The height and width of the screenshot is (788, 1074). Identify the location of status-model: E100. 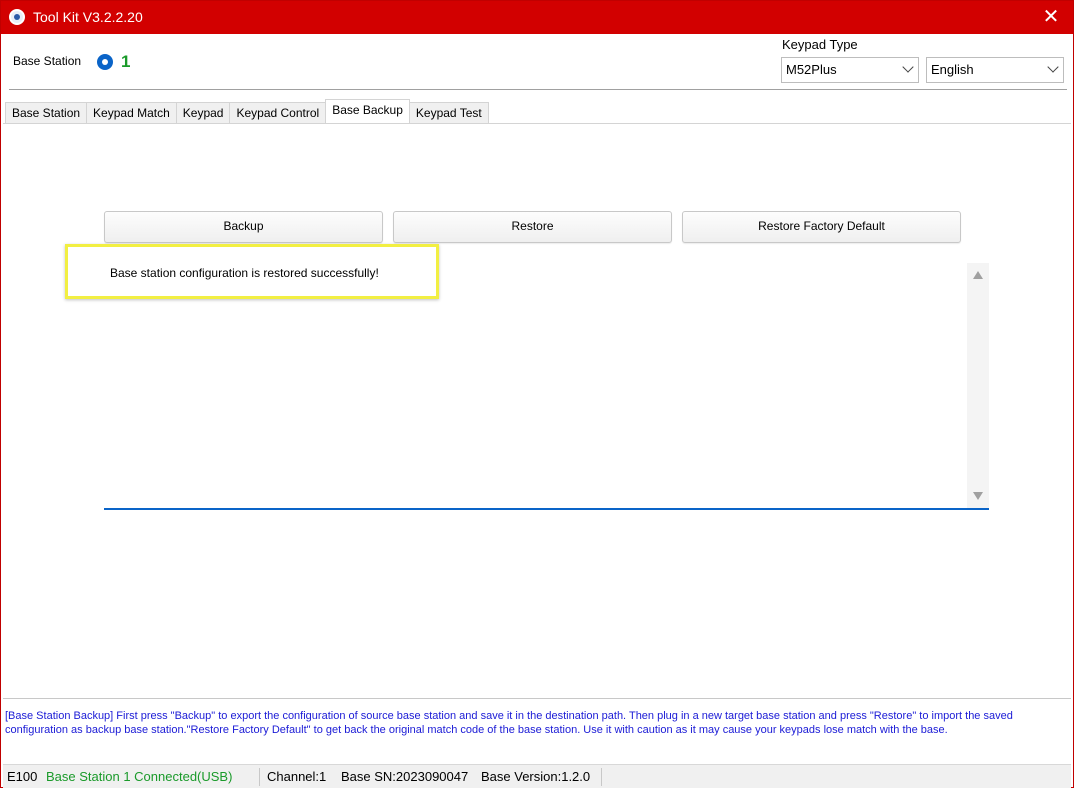
(22, 776).